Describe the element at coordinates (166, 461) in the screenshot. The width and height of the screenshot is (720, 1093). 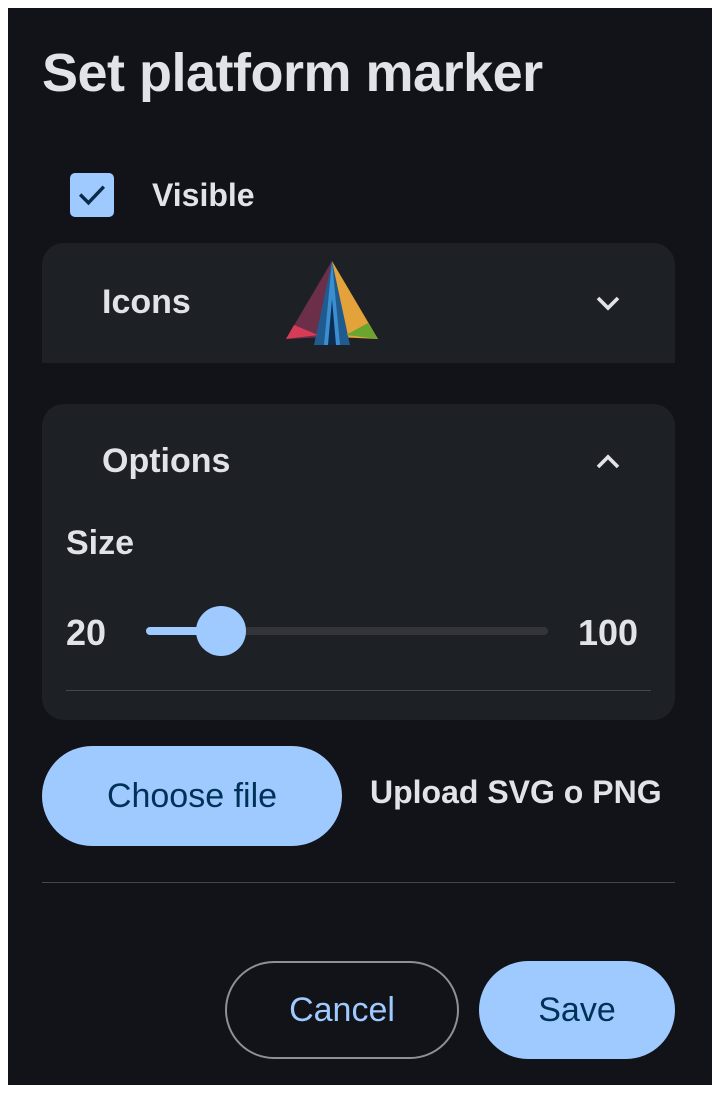
I see `options-panel-title: Options` at that location.